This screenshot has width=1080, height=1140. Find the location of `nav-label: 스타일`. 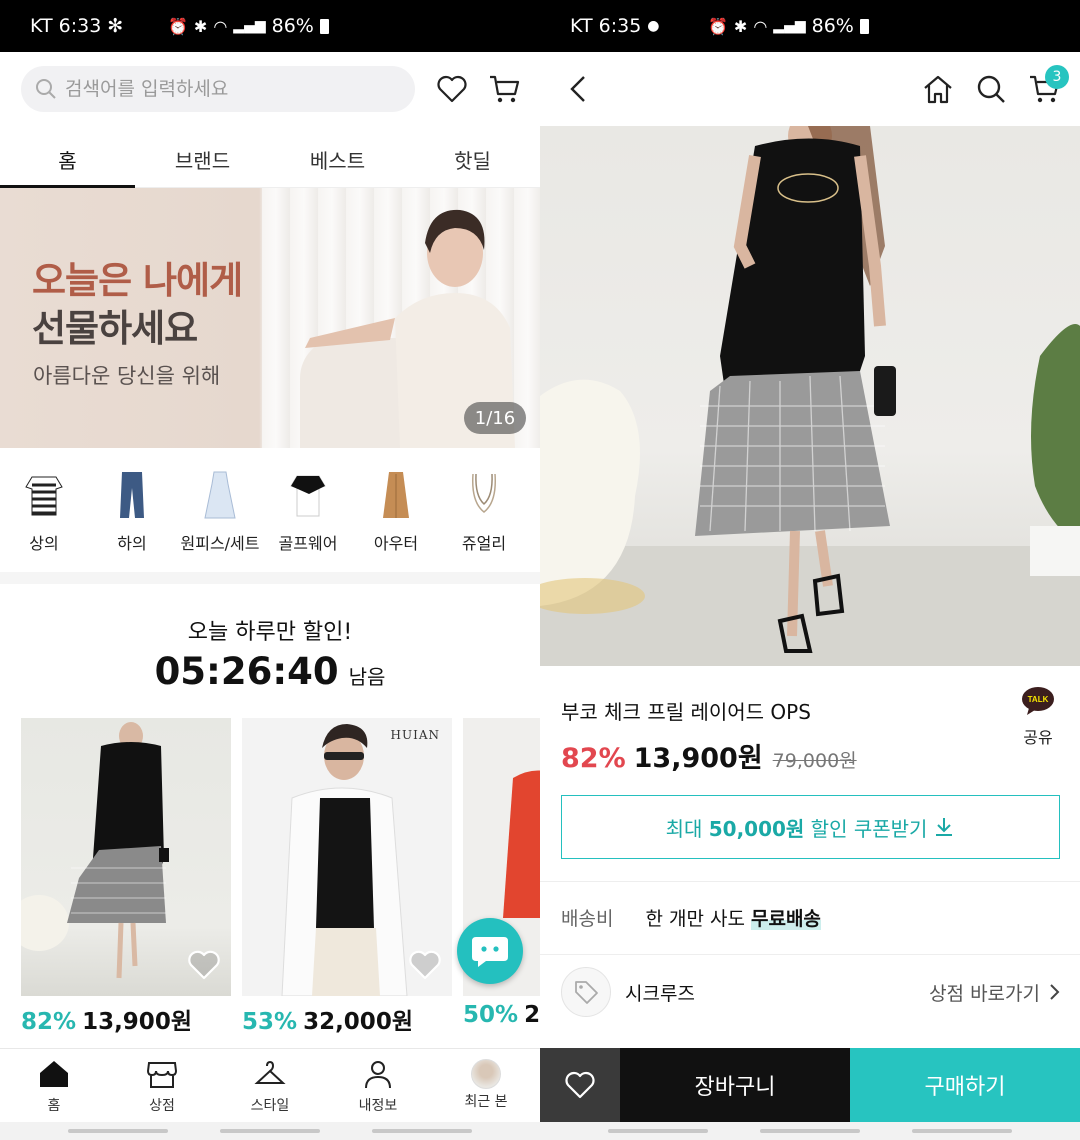

nav-label: 스타일 is located at coordinates (270, 1106).